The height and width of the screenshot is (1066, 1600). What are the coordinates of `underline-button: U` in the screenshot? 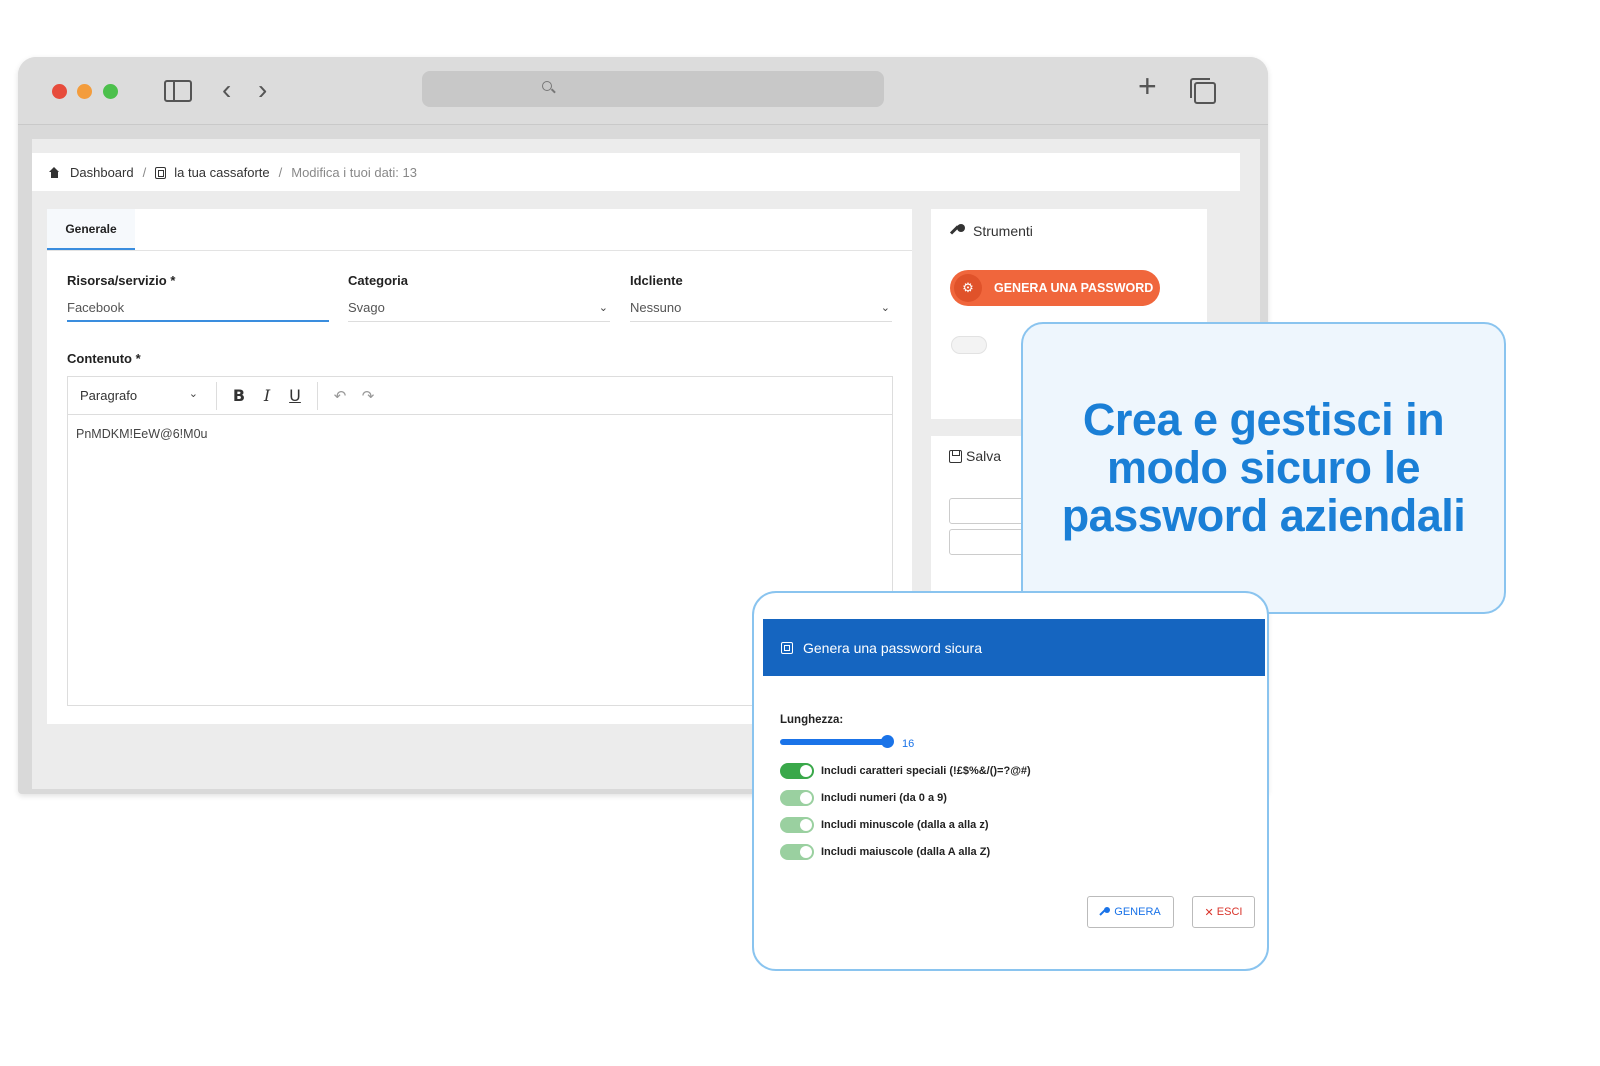 It's located at (295, 395).